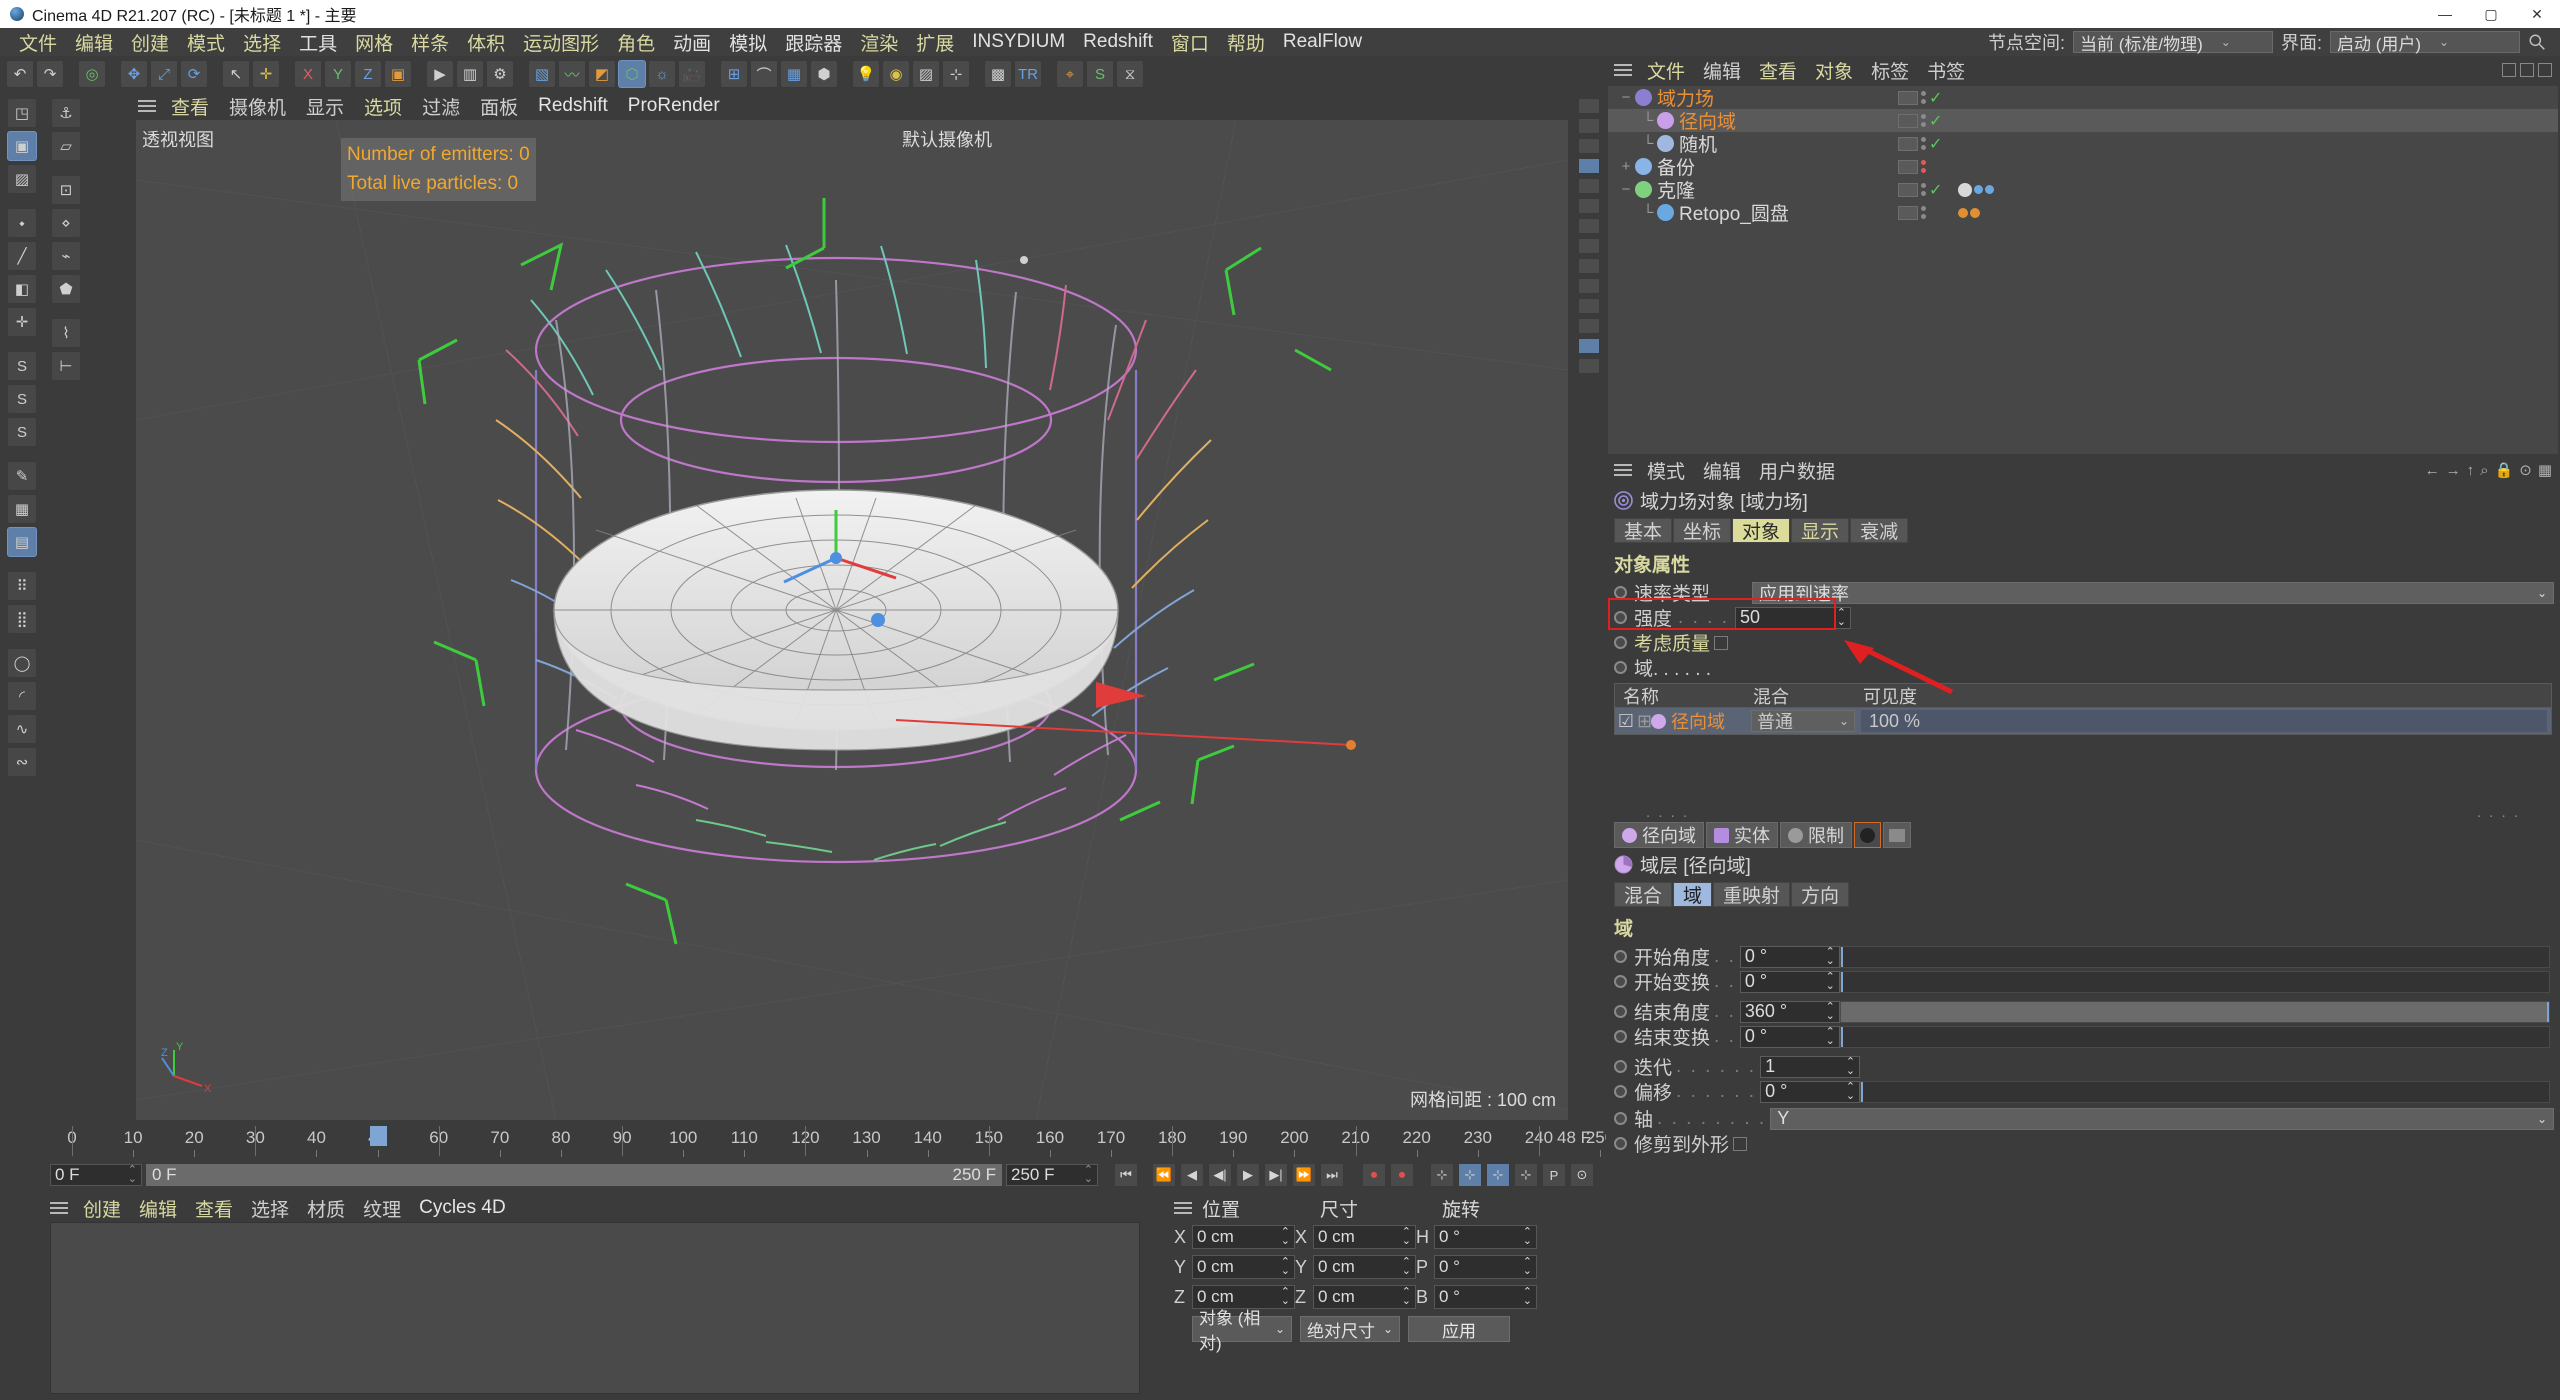 This screenshot has height=1400, width=2560. Describe the element at coordinates (190, 106) in the screenshot. I see `viewport-menu-0: 查看` at that location.